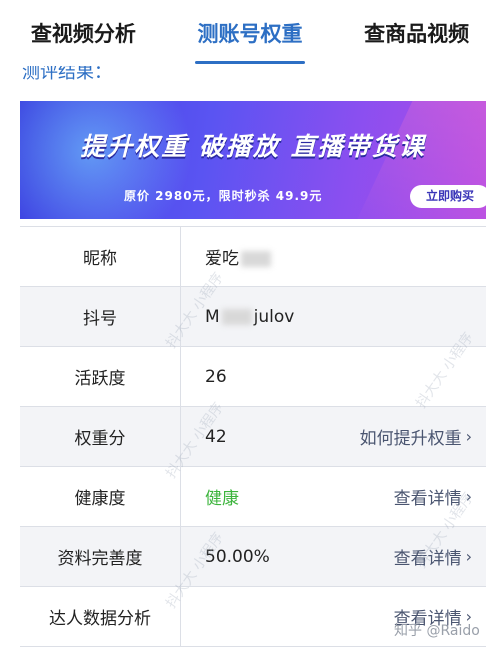  I want to click on table-row: 健康度 健康 查看详情 ›, so click(253, 497).